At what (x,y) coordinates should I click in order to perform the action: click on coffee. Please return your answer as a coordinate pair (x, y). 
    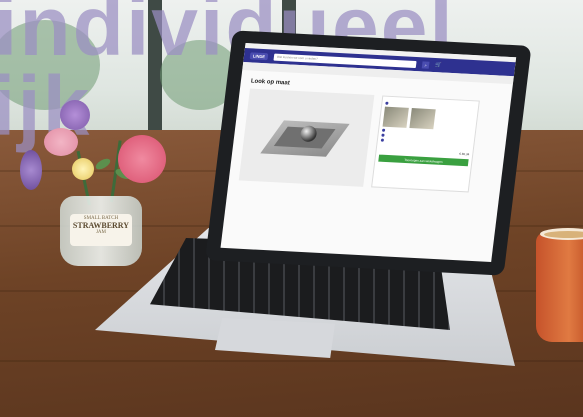
    Looking at the image, I should click on (563, 234).